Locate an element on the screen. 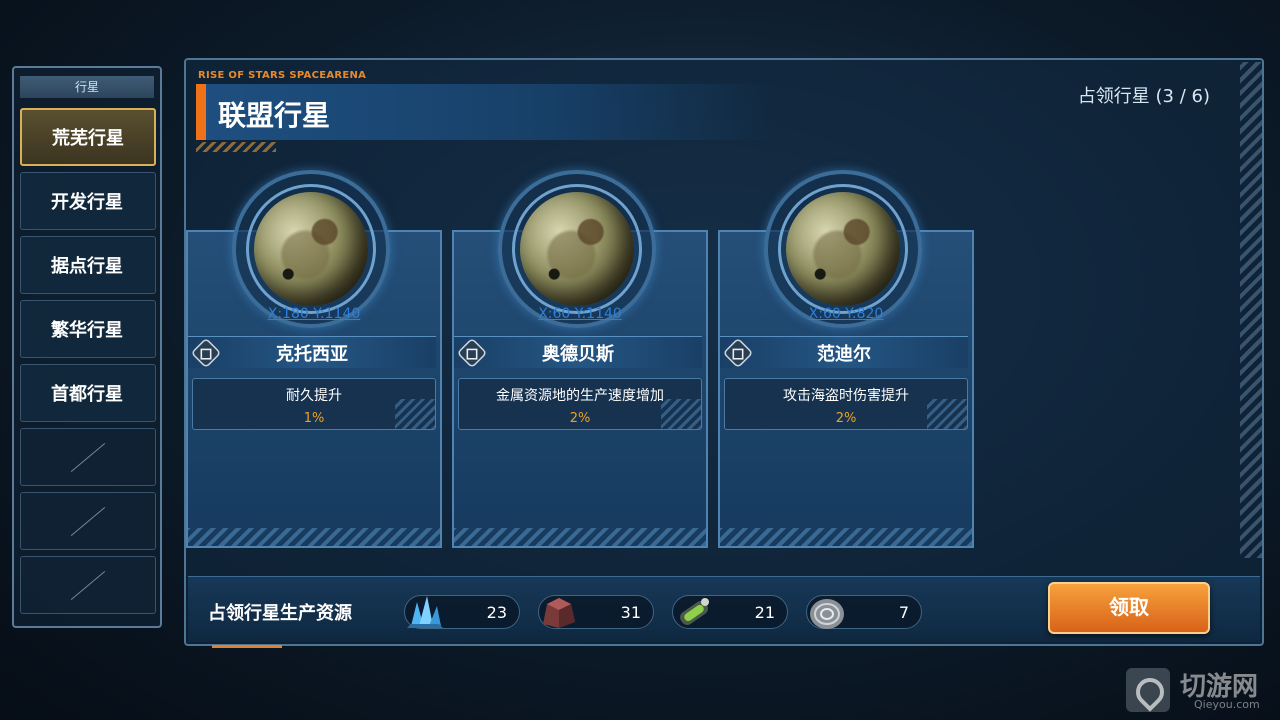 The height and width of the screenshot is (720, 1280). planet-coordinate-link: X:60 Y:1140 is located at coordinates (580, 314).